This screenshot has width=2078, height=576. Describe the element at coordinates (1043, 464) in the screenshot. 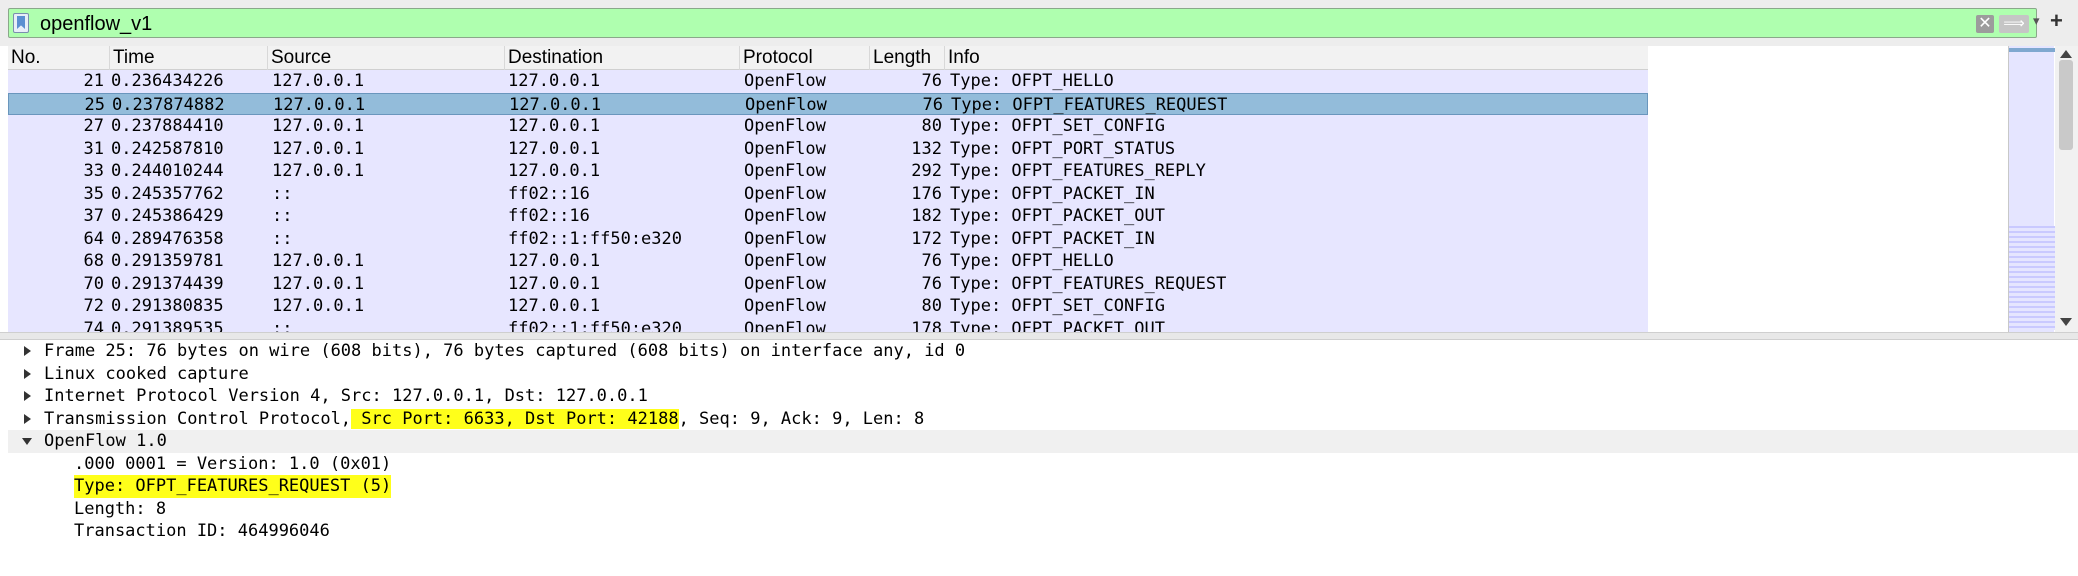

I see `detail-of-version: .000 0001 = Version: 1.0 (0x01)` at that location.